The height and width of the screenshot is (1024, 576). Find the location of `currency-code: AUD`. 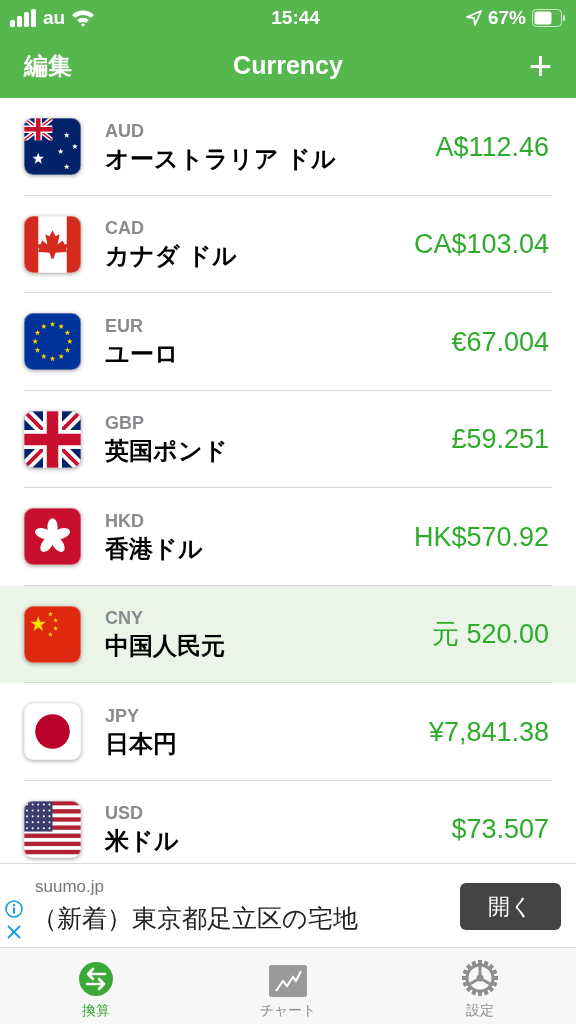

currency-code: AUD is located at coordinates (124, 130).